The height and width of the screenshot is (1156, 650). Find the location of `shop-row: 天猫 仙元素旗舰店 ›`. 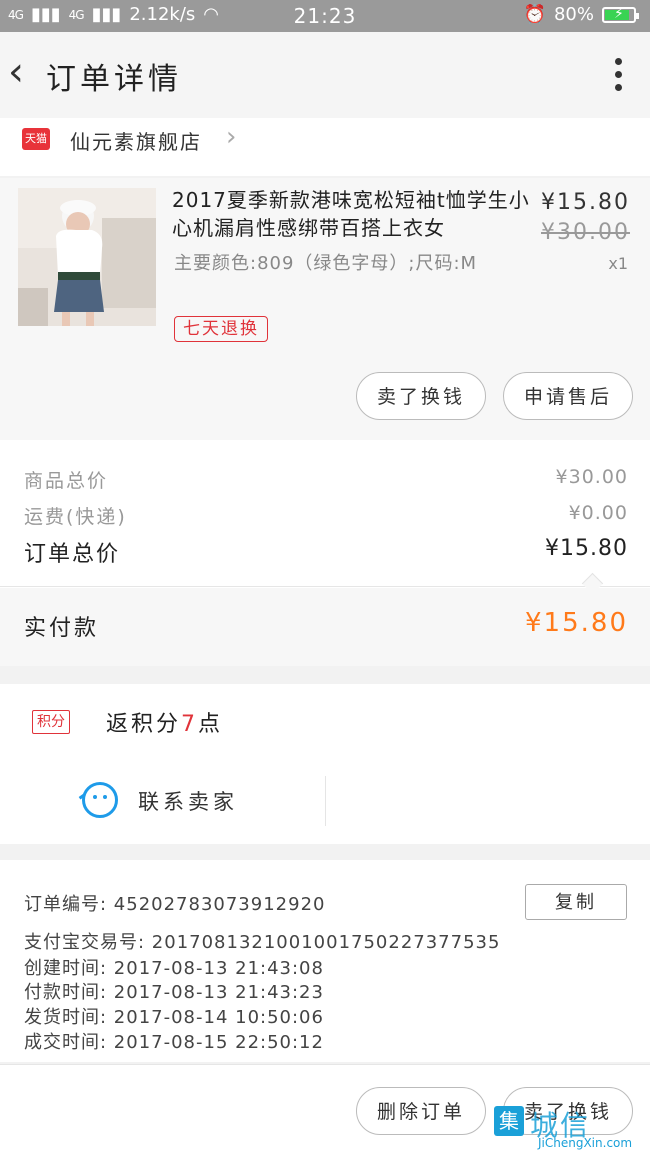

shop-row: 天猫 仙元素旗舰店 › is located at coordinates (325, 147).